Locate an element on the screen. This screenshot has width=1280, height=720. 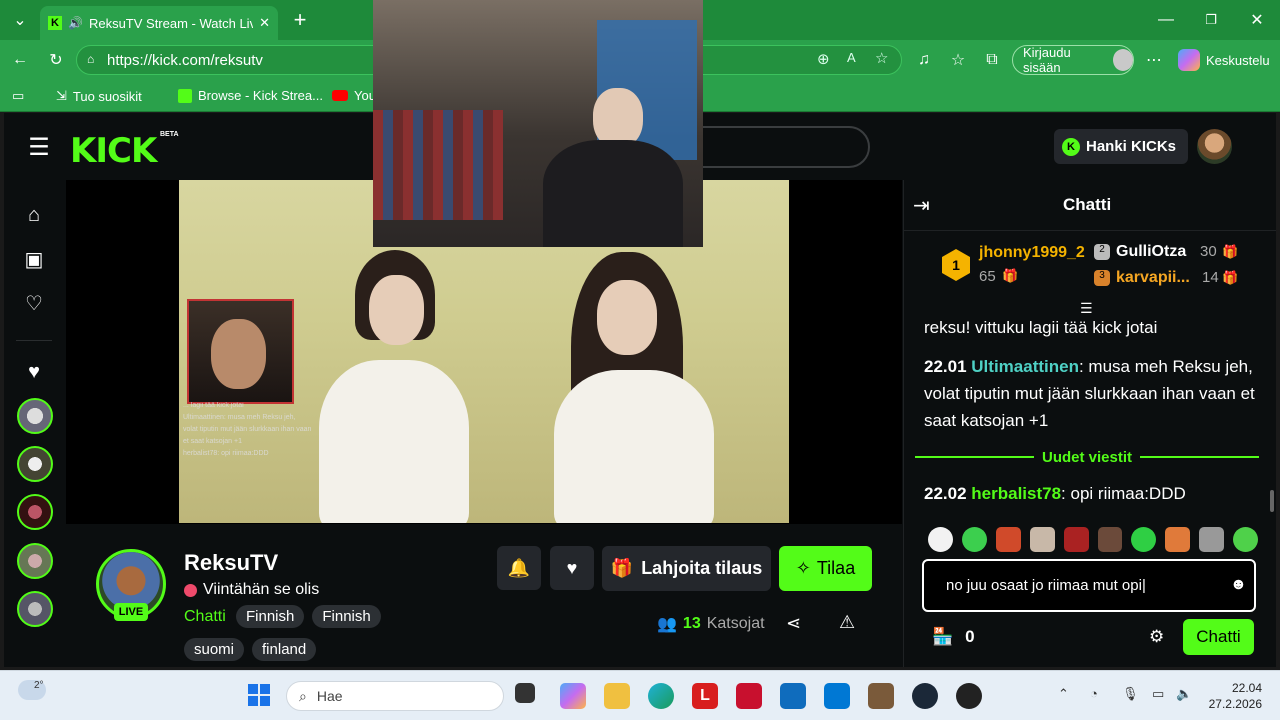
app-thumbnail-icon is located at coordinates (881, 696).